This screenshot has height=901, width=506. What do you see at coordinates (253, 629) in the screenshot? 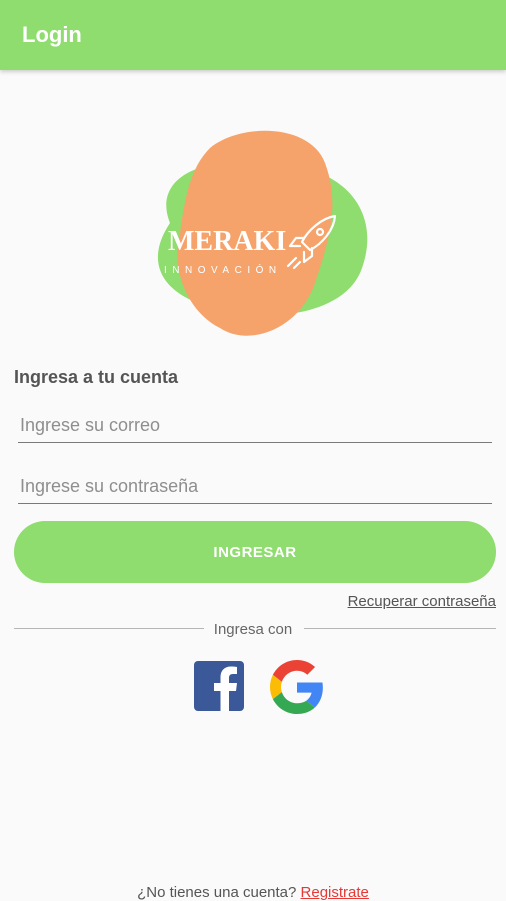
I see `social-divider-label: Ingresa con` at bounding box center [253, 629].